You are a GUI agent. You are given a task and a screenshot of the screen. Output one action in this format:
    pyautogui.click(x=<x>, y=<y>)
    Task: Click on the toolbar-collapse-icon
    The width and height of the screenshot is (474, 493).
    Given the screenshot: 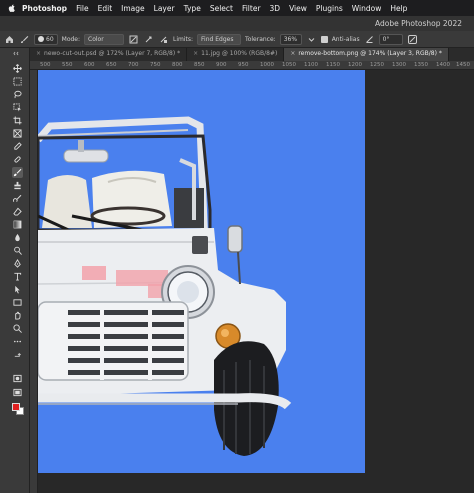 What is the action you would take?
    pyautogui.click(x=17, y=53)
    